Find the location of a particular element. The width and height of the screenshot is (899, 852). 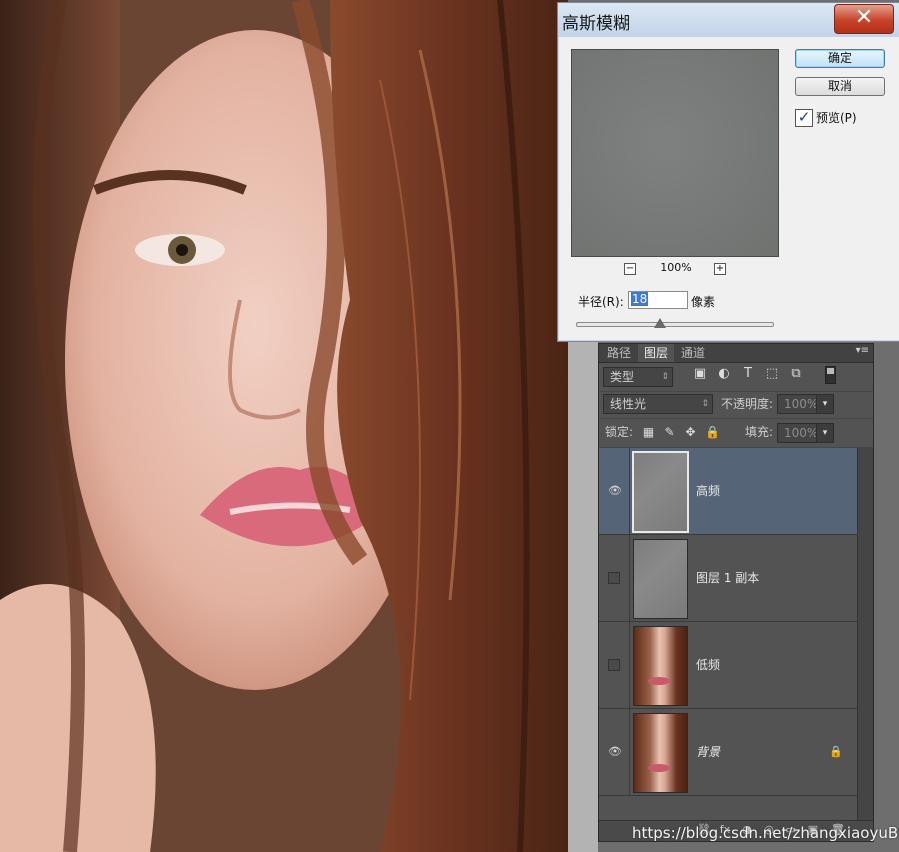

layer-row-high-freq: 👁 高频 is located at coordinates (728, 491).